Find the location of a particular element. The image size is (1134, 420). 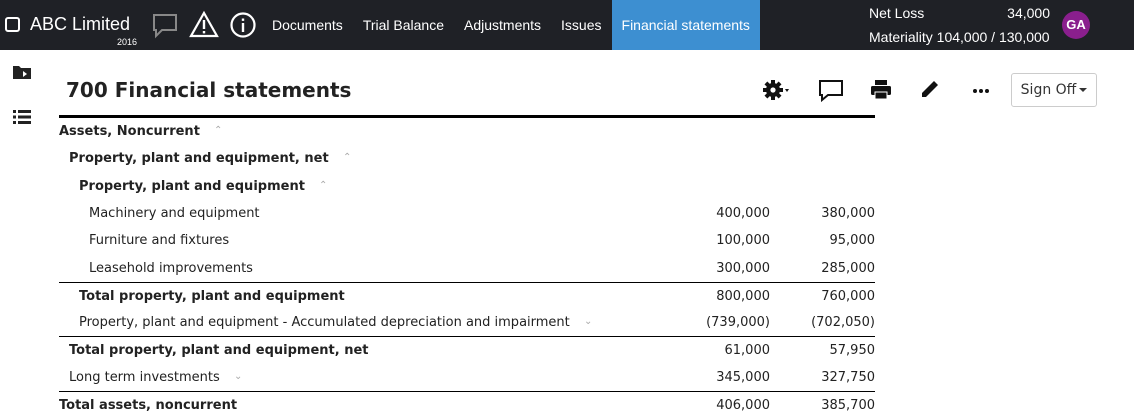

statement-row: Property, plant and equipment, net ⌃ is located at coordinates (467, 158).